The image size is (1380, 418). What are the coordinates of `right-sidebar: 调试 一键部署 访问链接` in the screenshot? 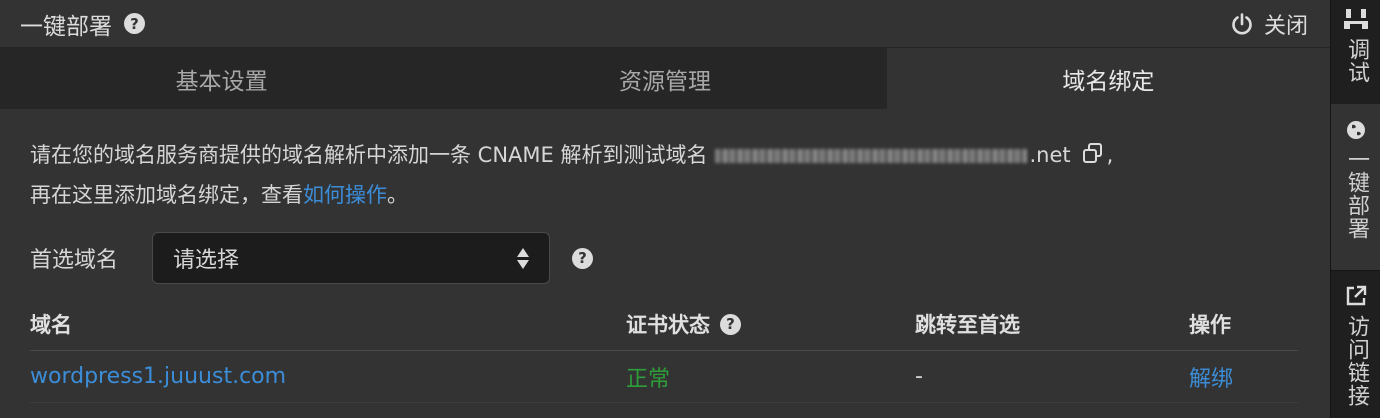 It's located at (1355, 209).